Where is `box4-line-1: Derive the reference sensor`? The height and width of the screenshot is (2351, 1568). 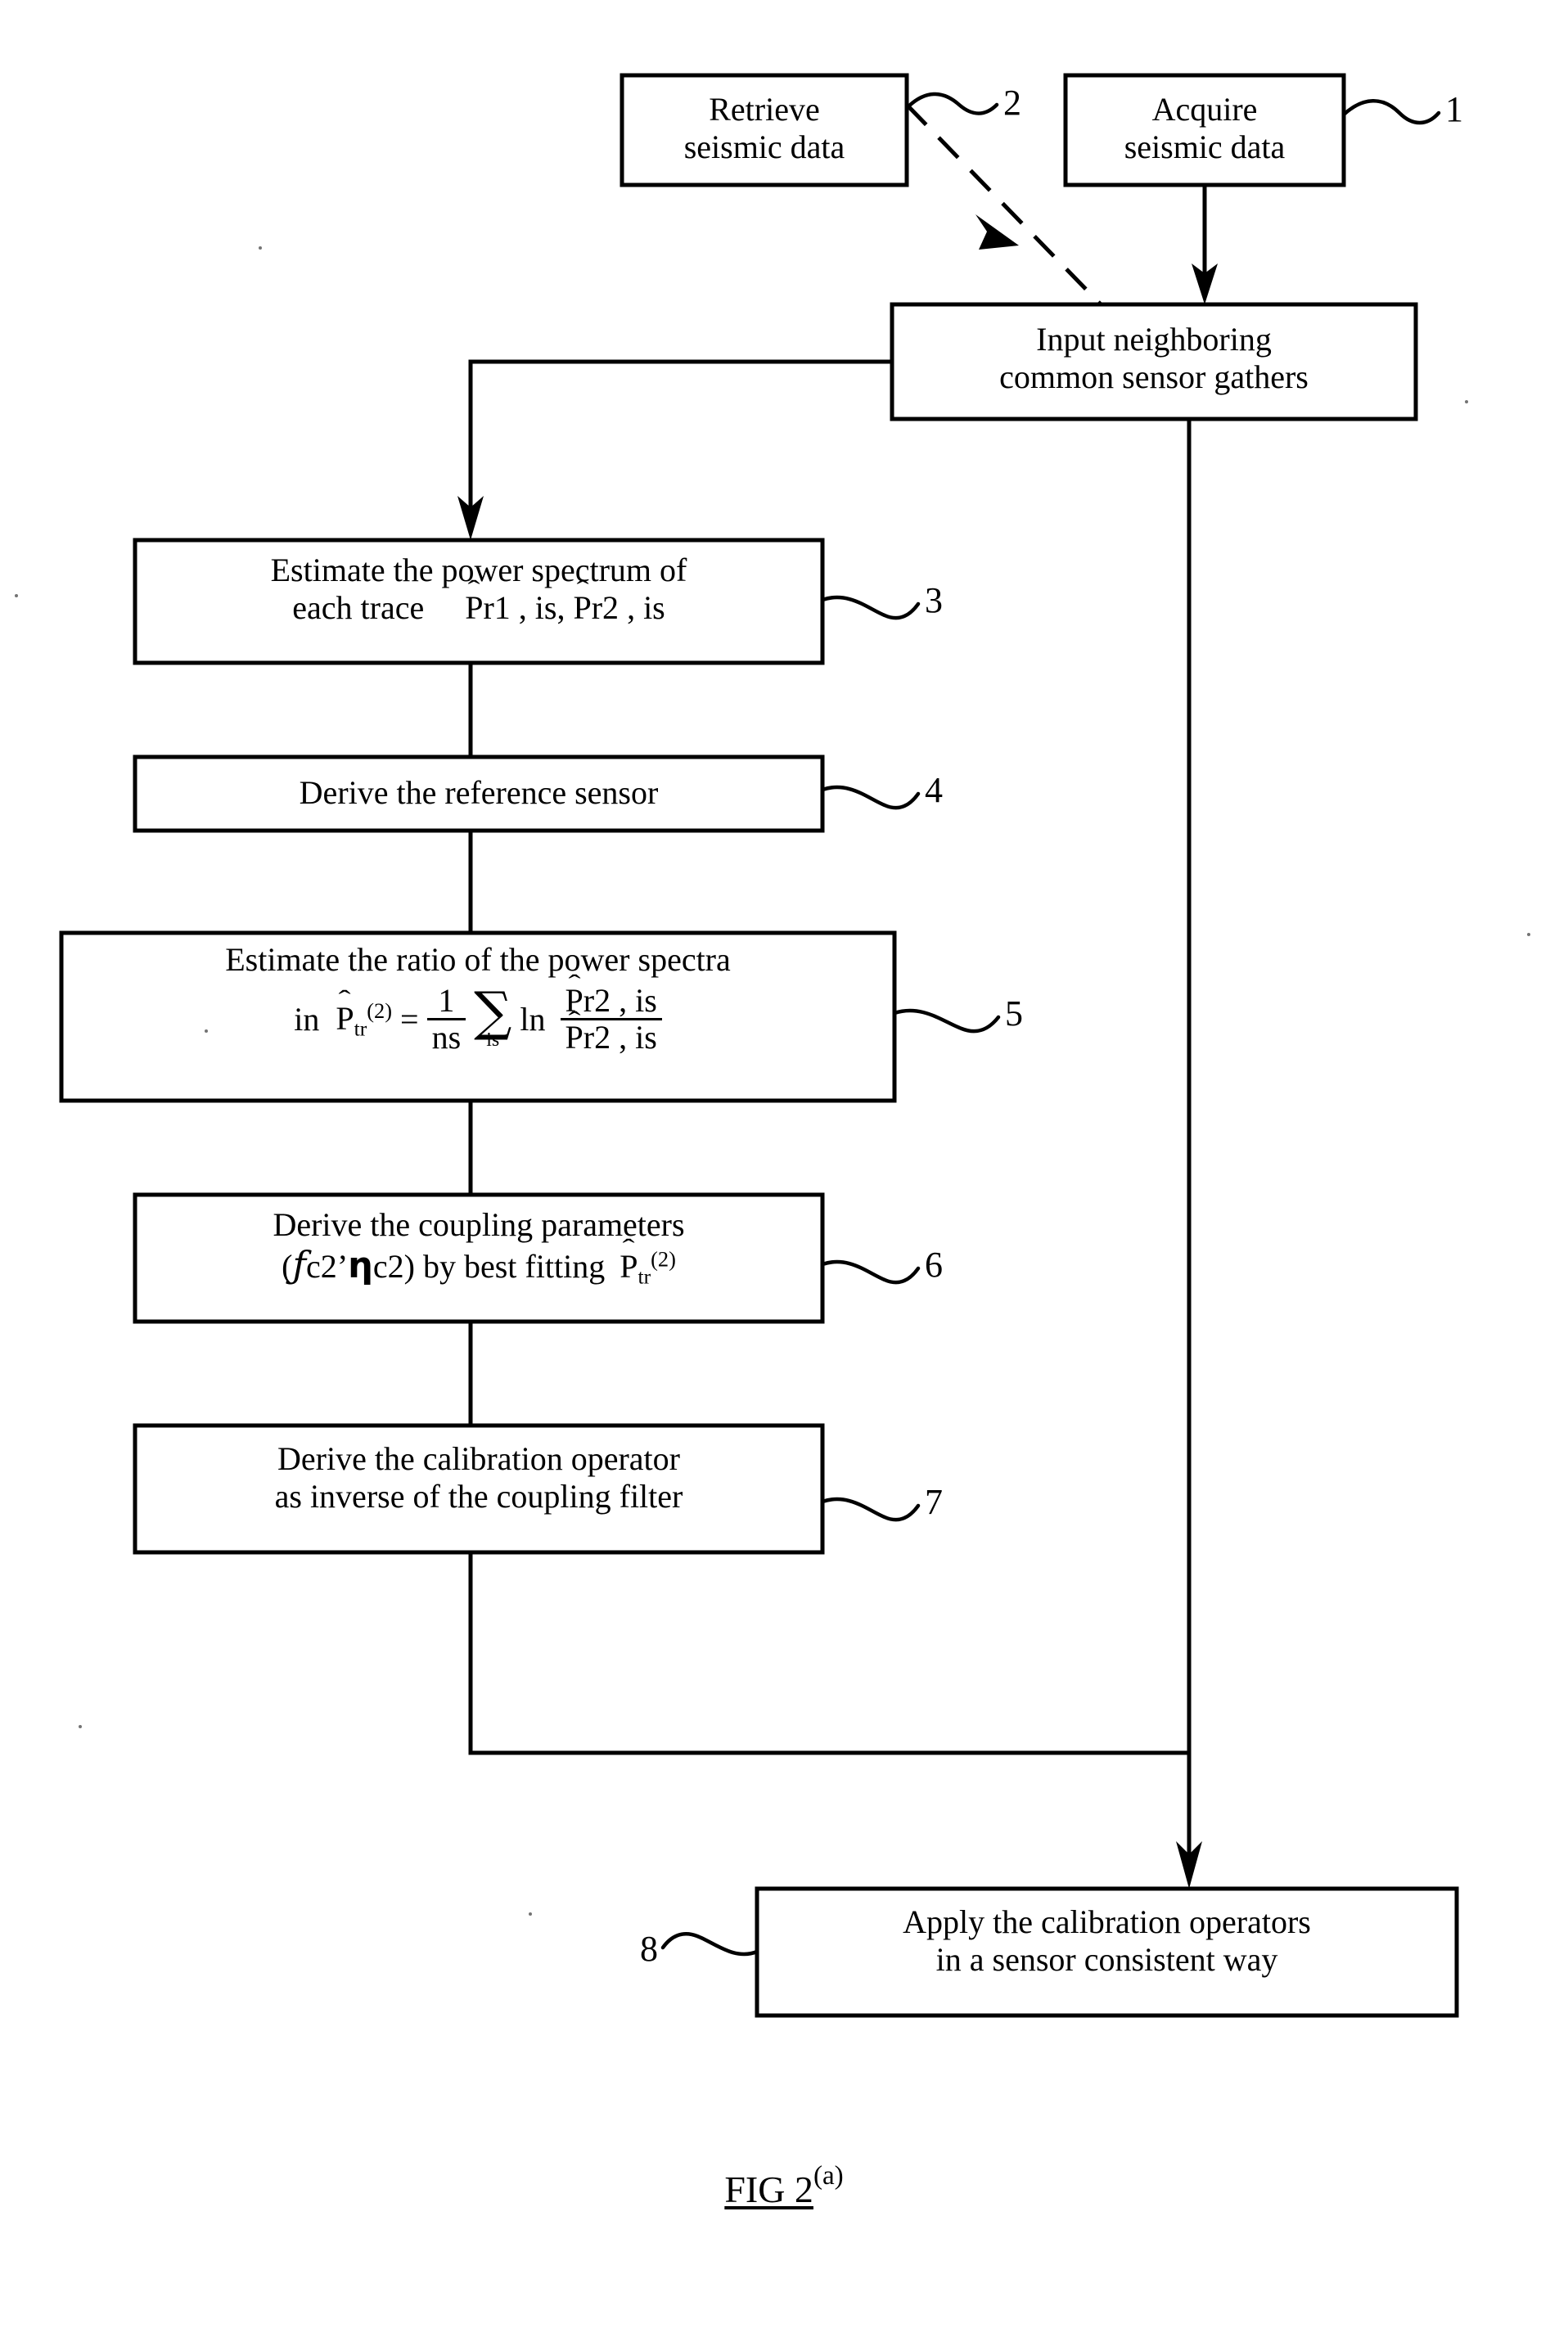
box4-line-1: Derive the reference sensor is located at coordinates (479, 792).